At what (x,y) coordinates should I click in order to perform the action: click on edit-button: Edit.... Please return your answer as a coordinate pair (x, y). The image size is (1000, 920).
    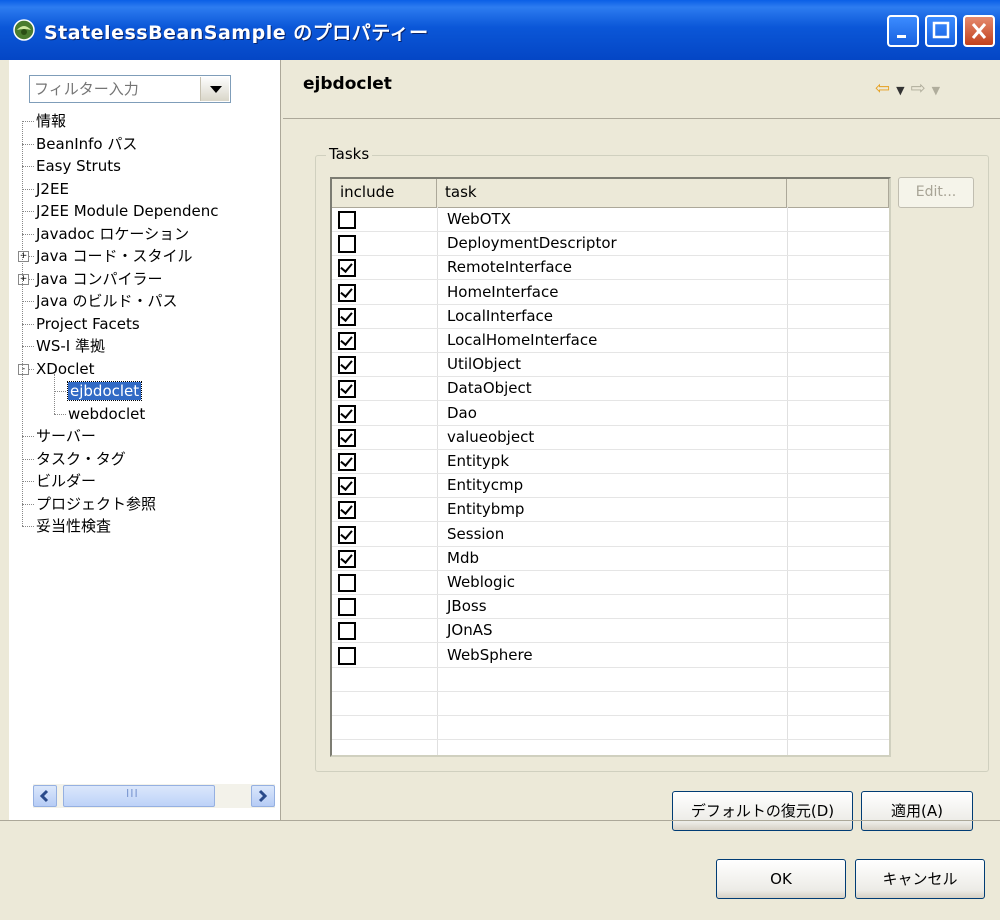
    Looking at the image, I should click on (936, 192).